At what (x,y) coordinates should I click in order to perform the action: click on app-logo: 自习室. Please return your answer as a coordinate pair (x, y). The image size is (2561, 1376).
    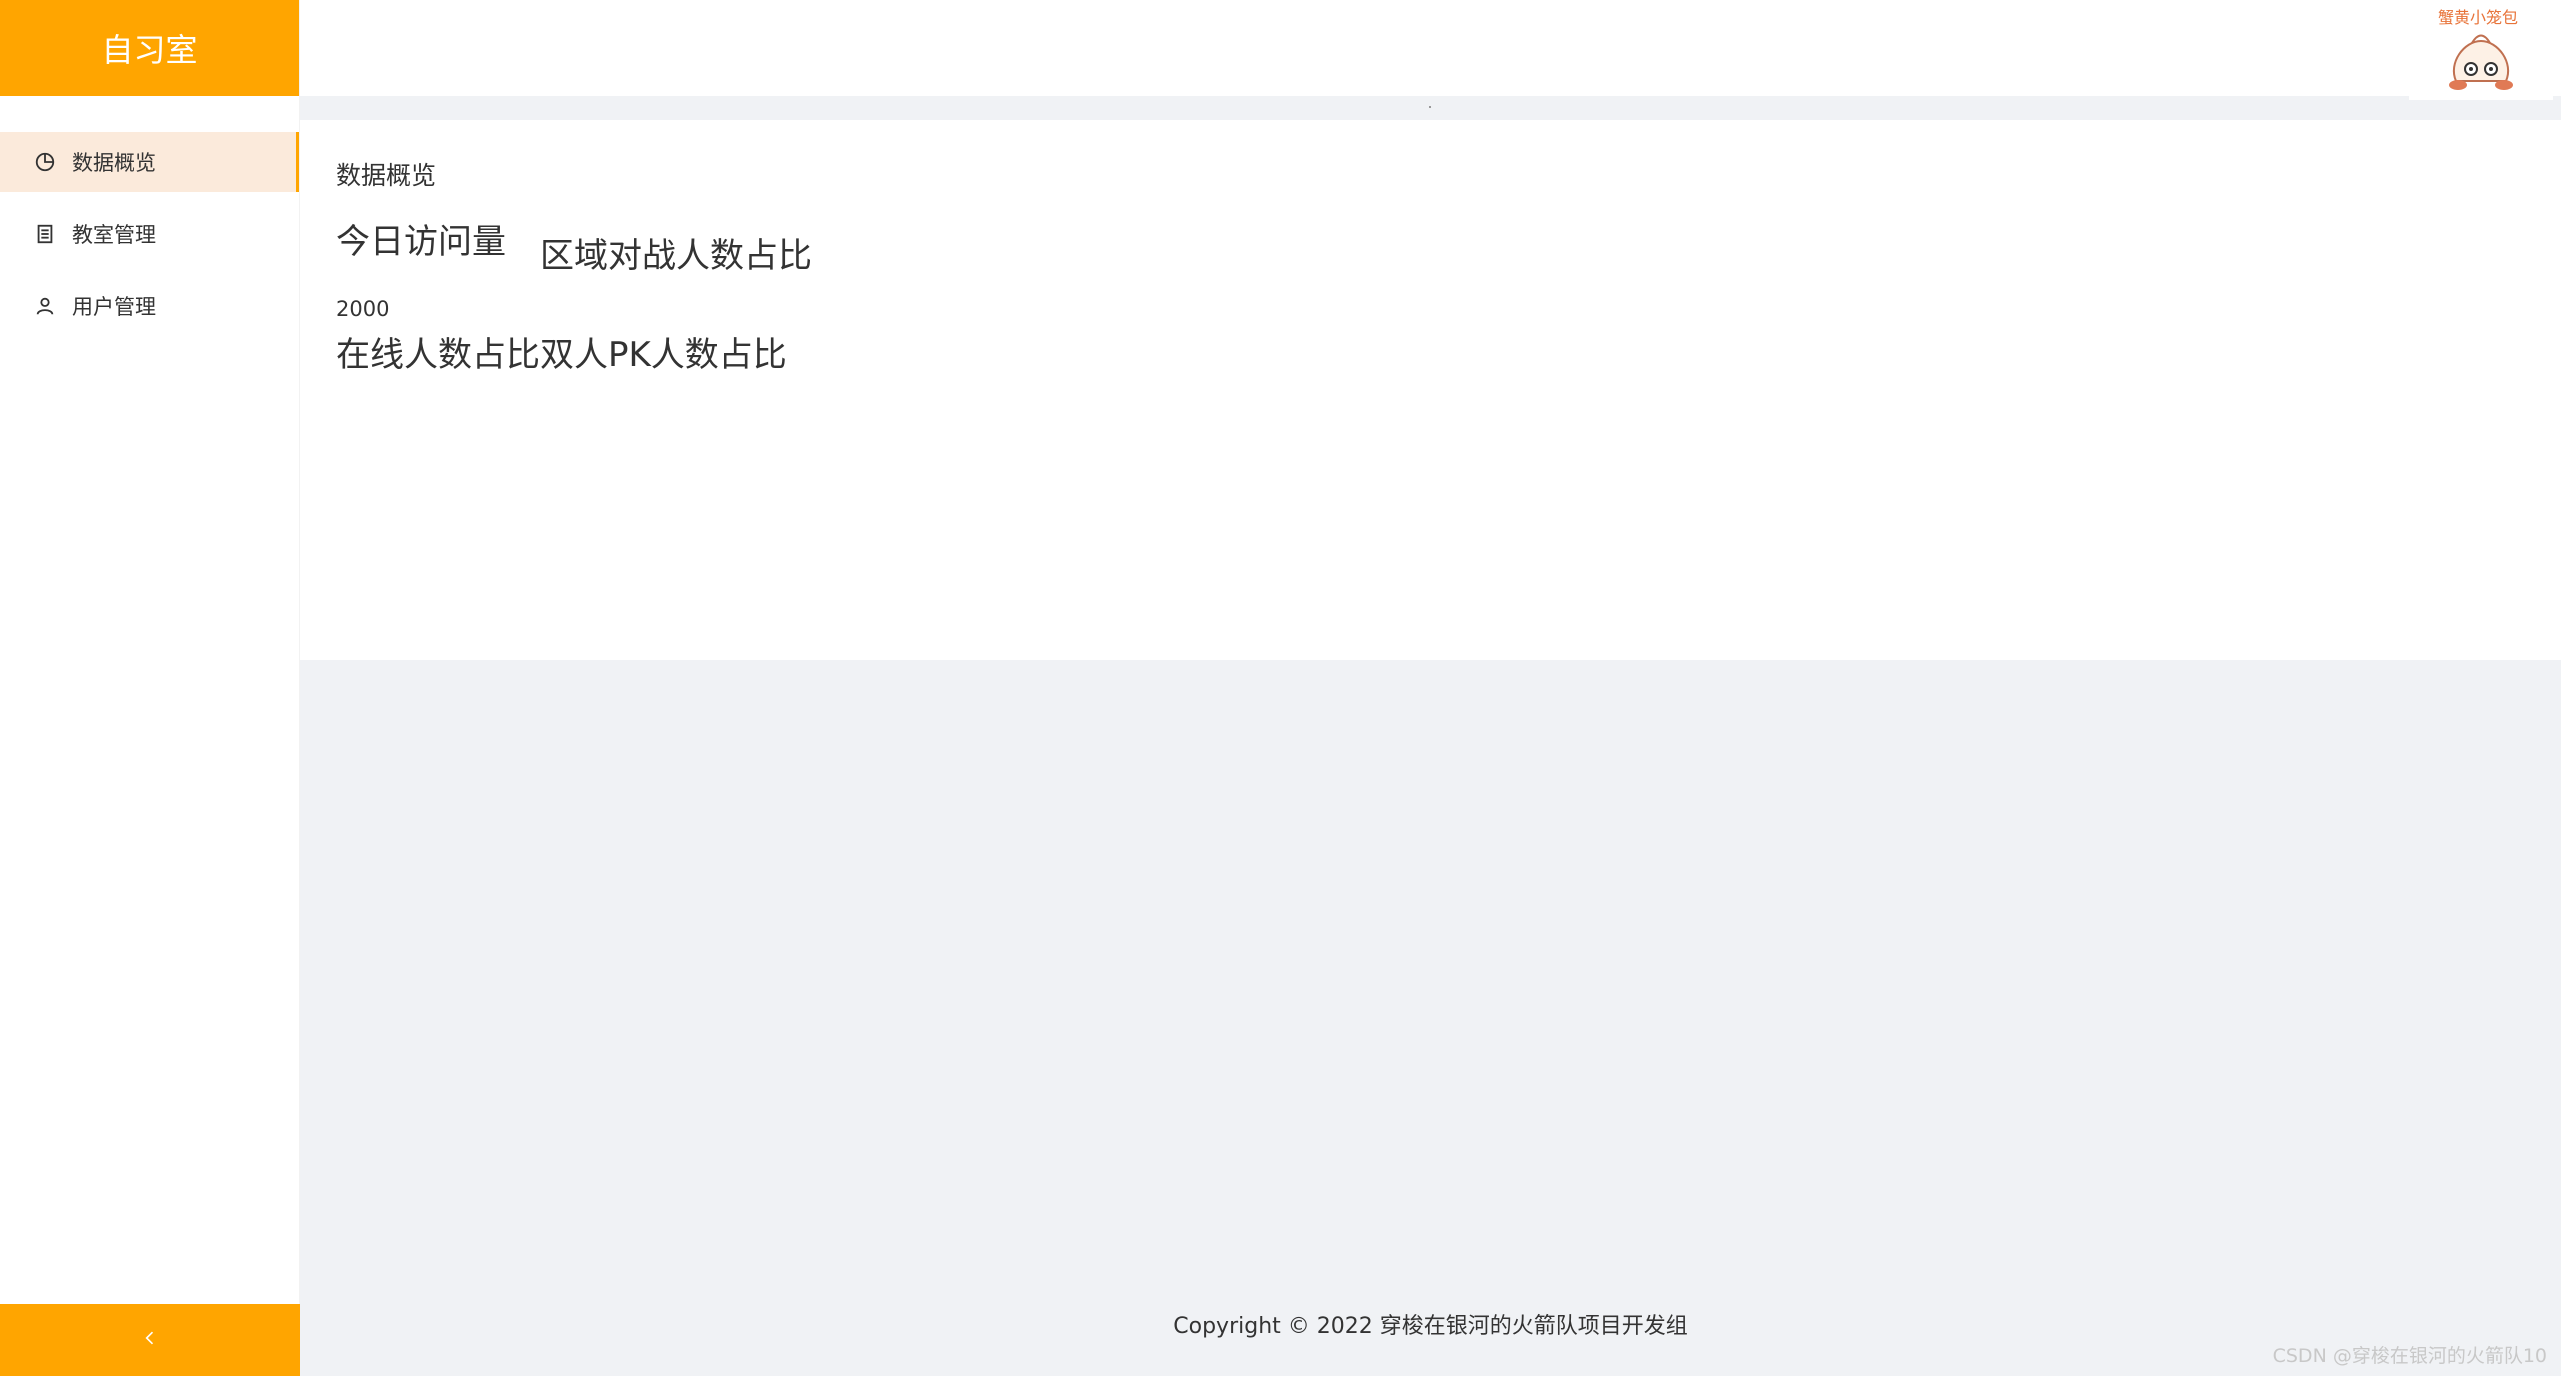
    Looking at the image, I should click on (149, 48).